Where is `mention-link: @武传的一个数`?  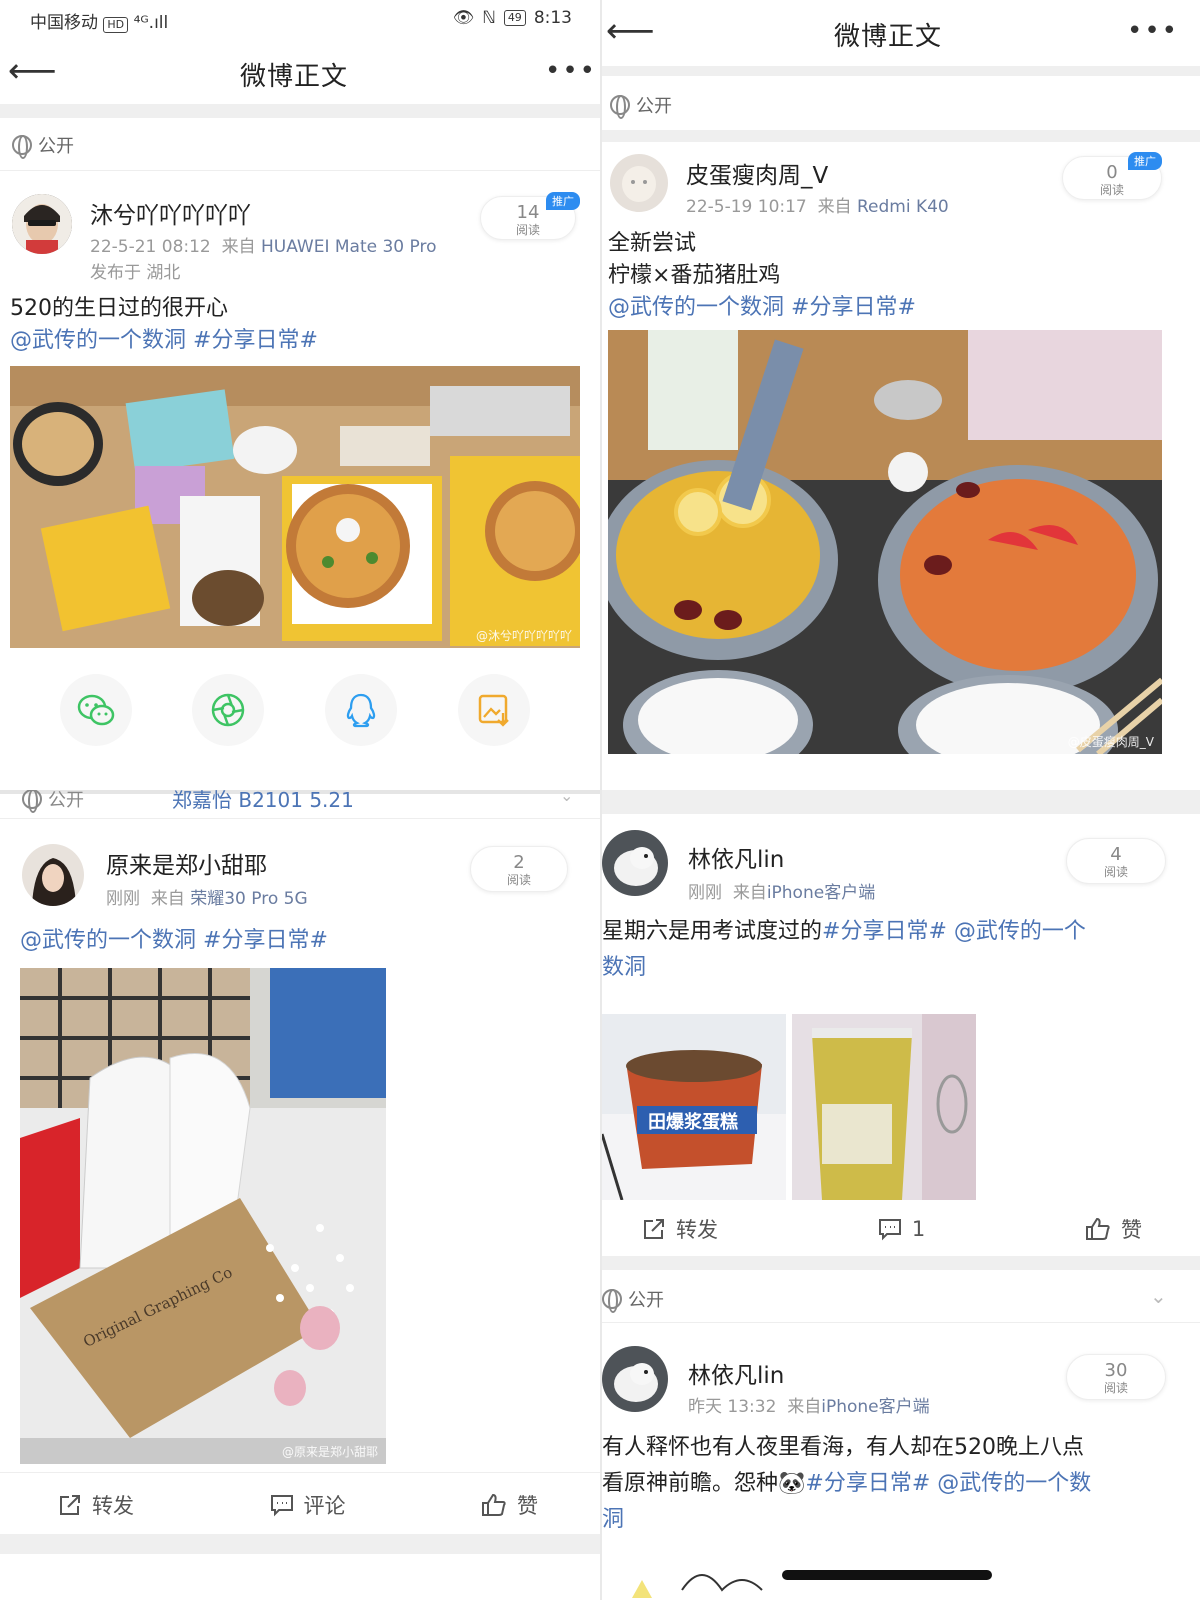 mention-link: @武传的一个数 is located at coordinates (1014, 1483).